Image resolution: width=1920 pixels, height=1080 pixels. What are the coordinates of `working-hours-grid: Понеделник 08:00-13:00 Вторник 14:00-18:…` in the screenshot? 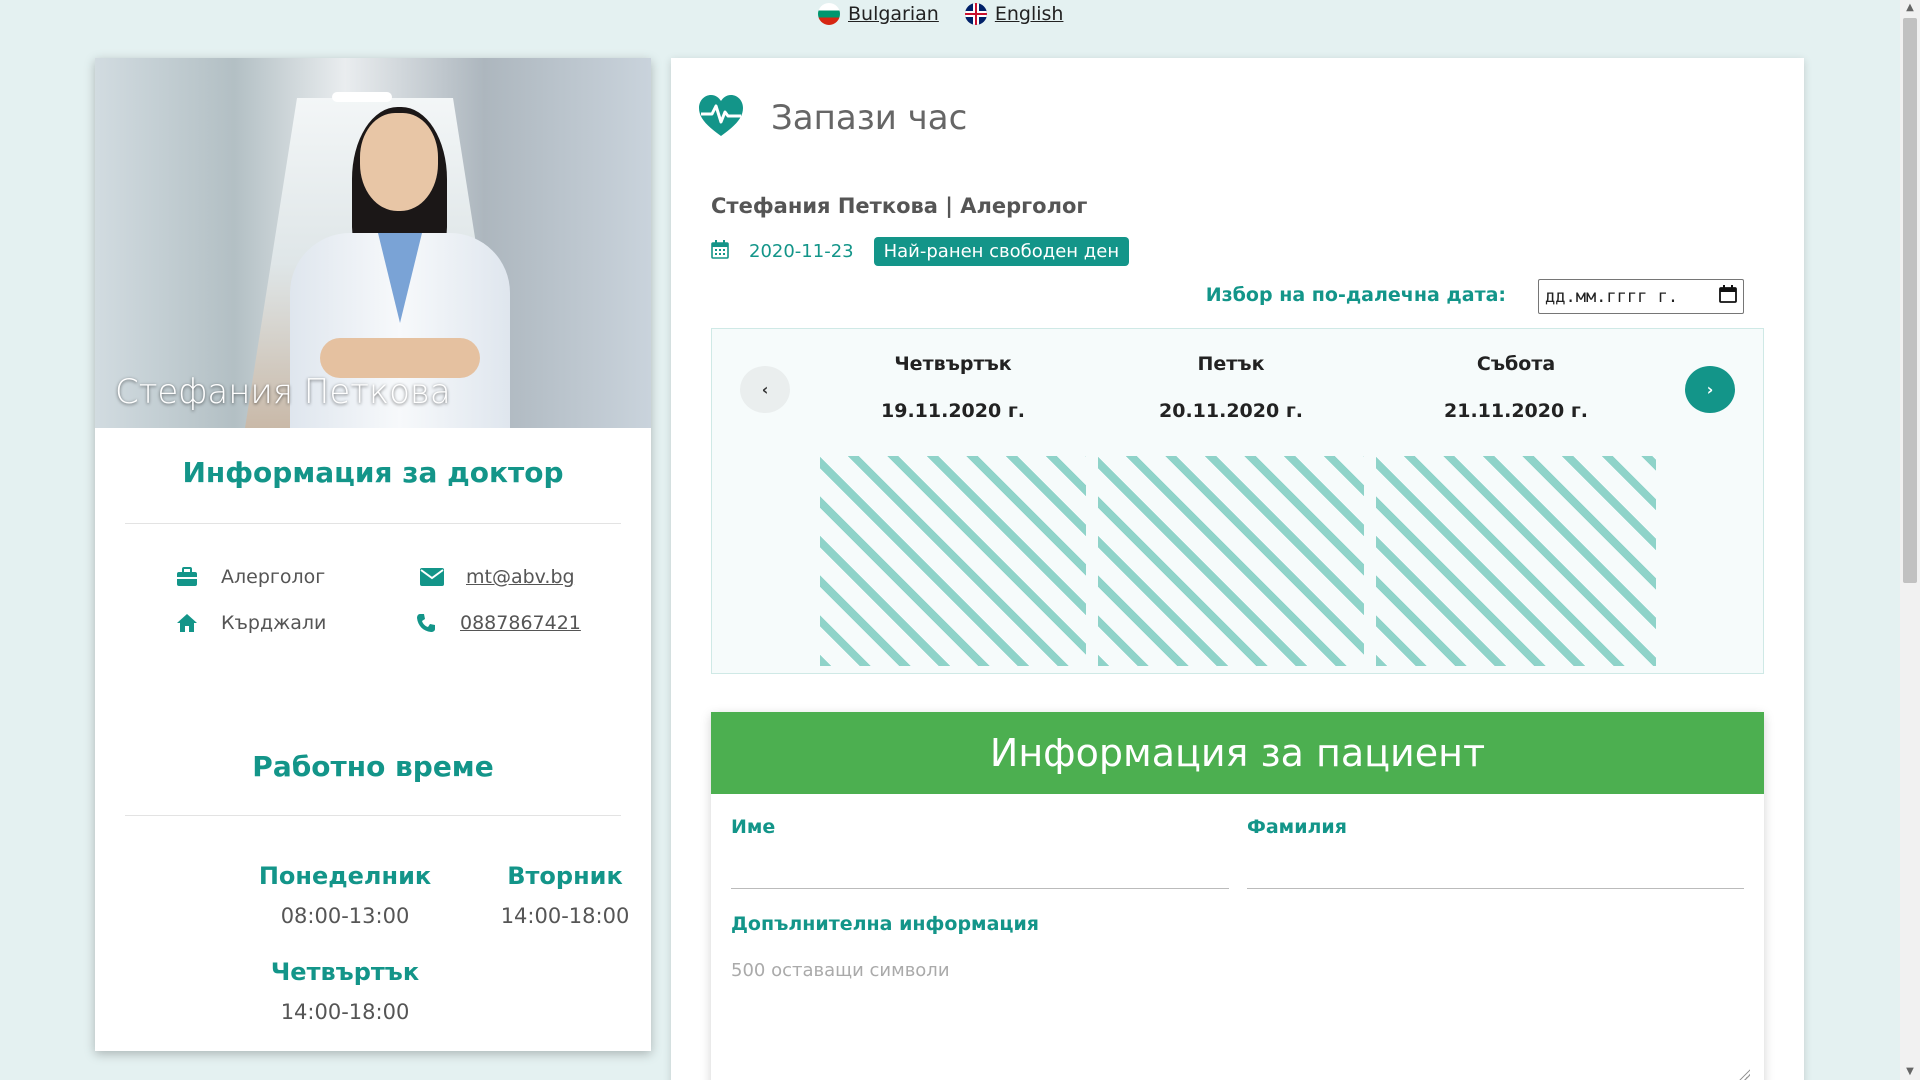 It's located at (455, 943).